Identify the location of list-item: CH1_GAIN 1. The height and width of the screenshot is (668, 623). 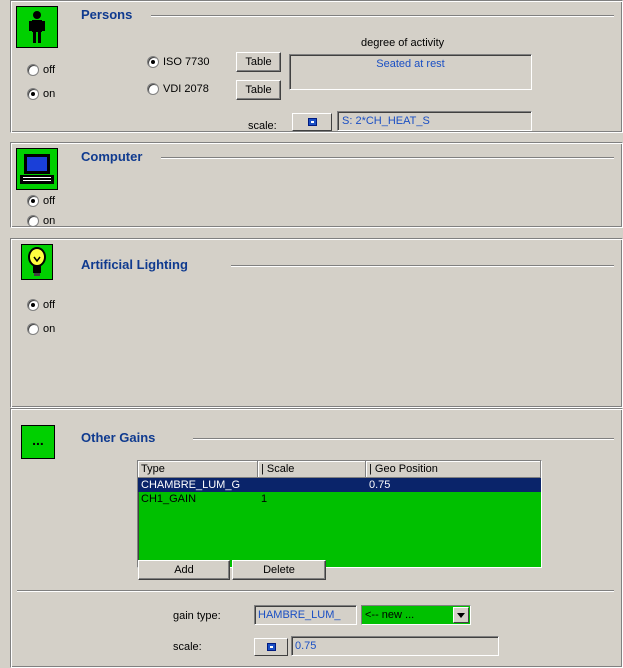
(339, 499).